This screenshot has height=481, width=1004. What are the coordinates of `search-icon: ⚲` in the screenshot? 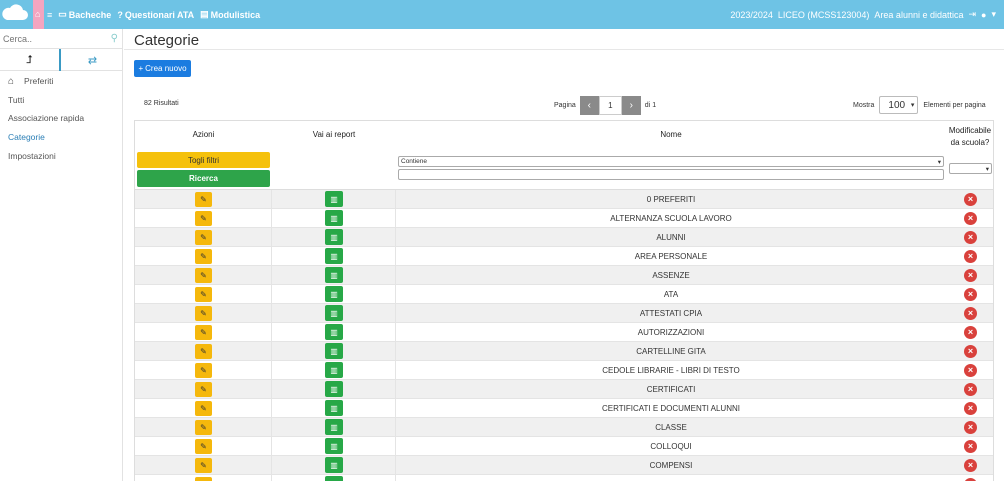 It's located at (114, 38).